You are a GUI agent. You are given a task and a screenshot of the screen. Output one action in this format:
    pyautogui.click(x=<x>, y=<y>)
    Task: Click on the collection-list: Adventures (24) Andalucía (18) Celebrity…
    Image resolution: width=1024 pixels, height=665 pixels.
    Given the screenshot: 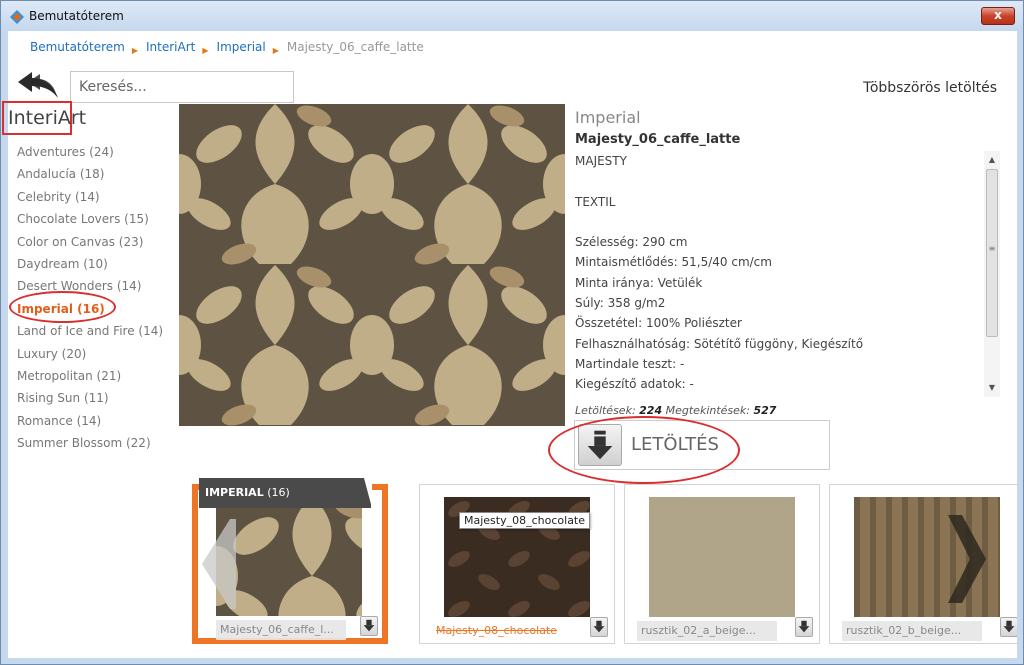 What is the action you would take?
    pyautogui.click(x=90, y=297)
    